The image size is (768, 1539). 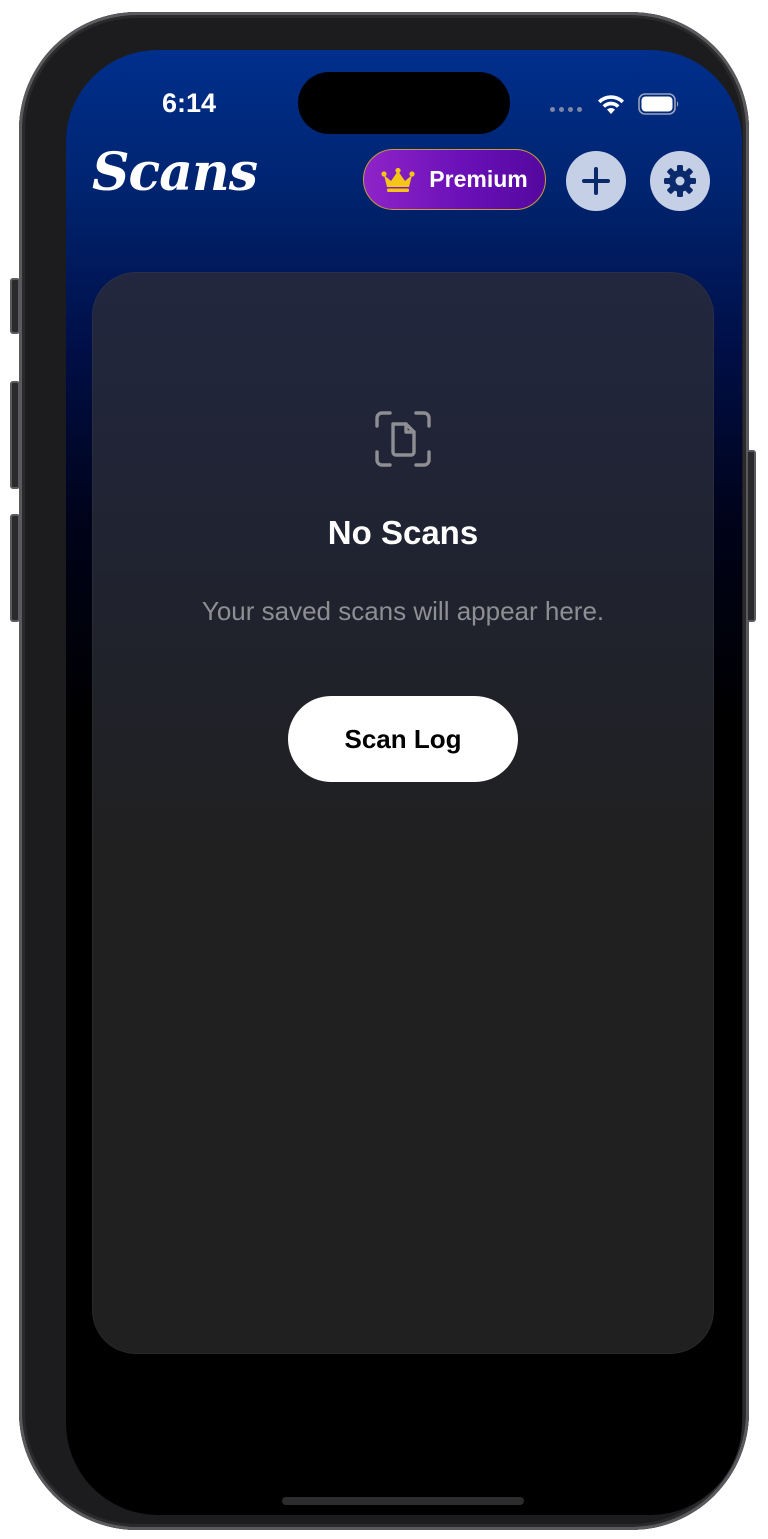 What do you see at coordinates (403, 532) in the screenshot?
I see `empty-state-title: No Scans` at bounding box center [403, 532].